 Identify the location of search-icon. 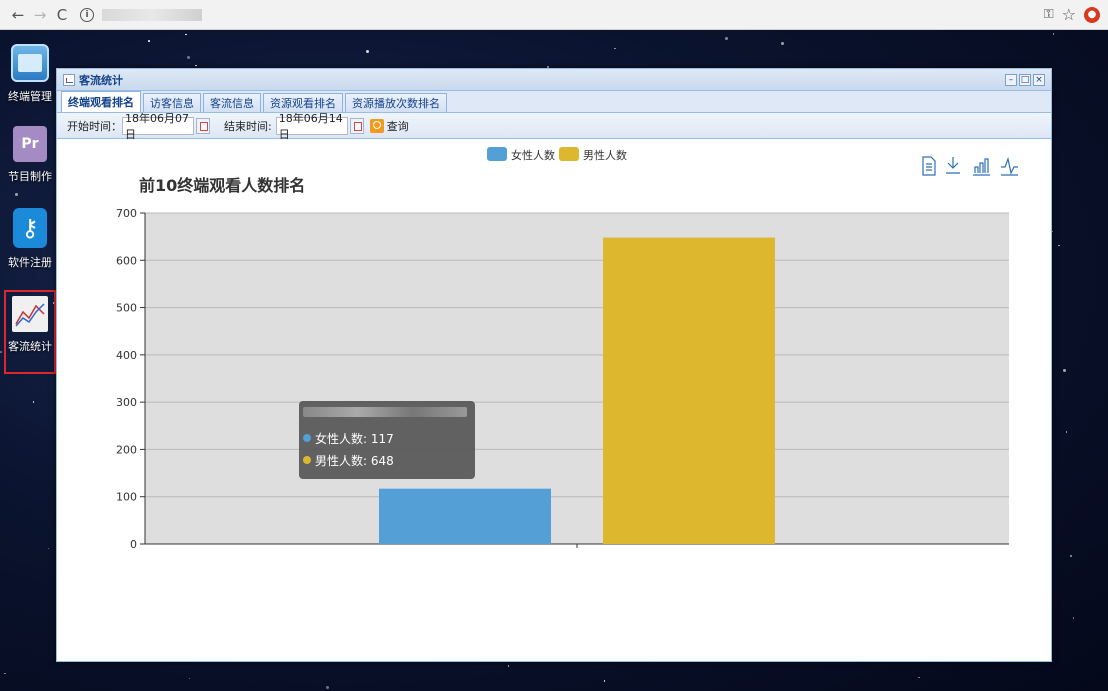
(376, 125).